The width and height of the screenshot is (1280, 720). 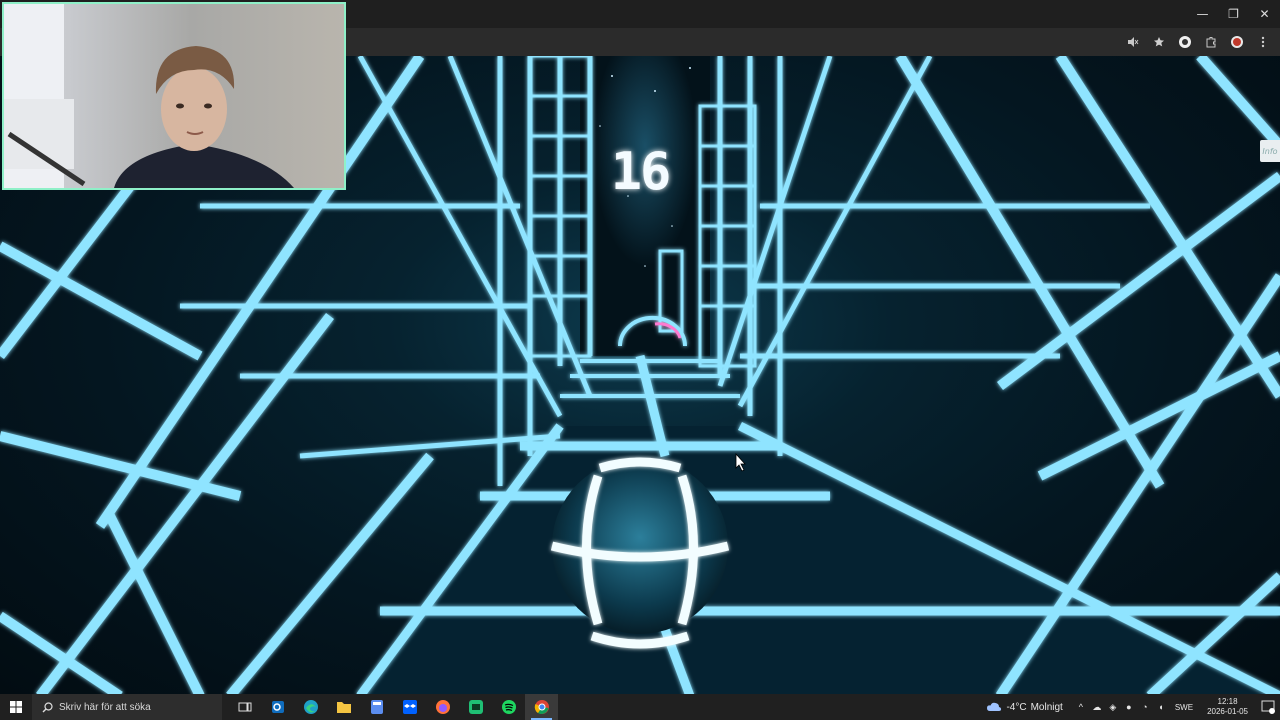 I want to click on window-controls: — ❐ ✕, so click(x=1233, y=14).